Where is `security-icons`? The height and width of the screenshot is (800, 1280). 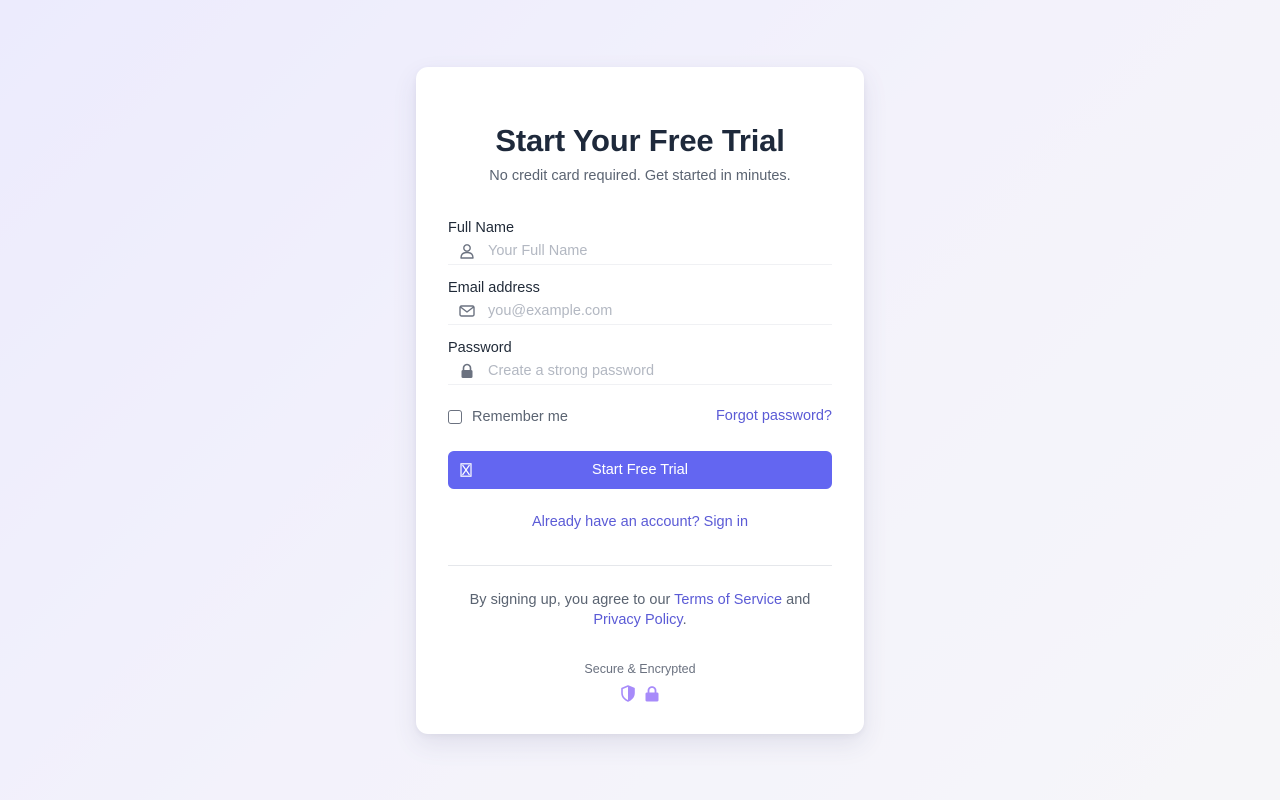 security-icons is located at coordinates (640, 693).